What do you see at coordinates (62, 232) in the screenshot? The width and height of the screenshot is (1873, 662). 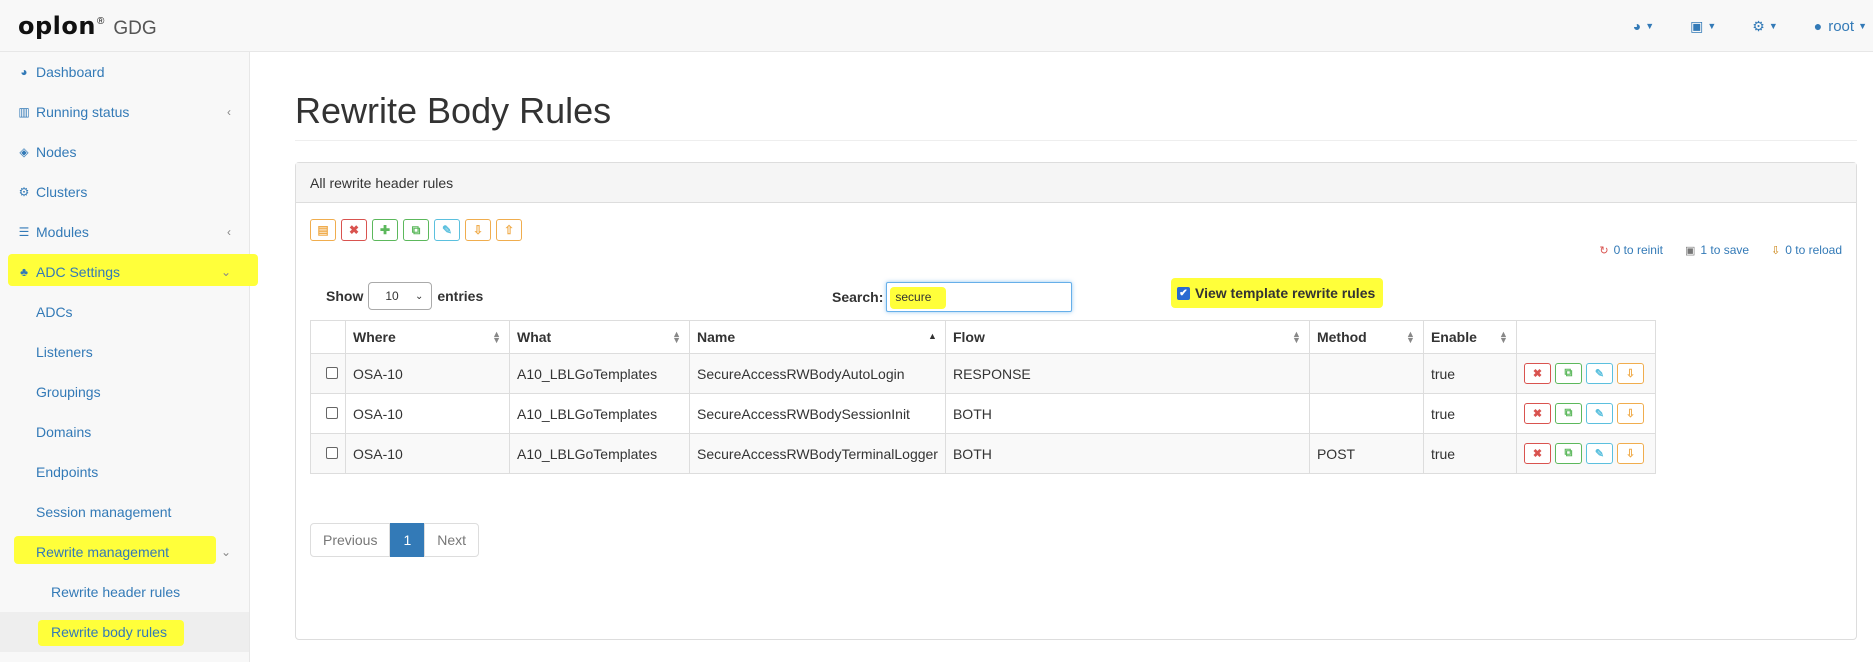 I see `sidebar-item-label: Modules` at bounding box center [62, 232].